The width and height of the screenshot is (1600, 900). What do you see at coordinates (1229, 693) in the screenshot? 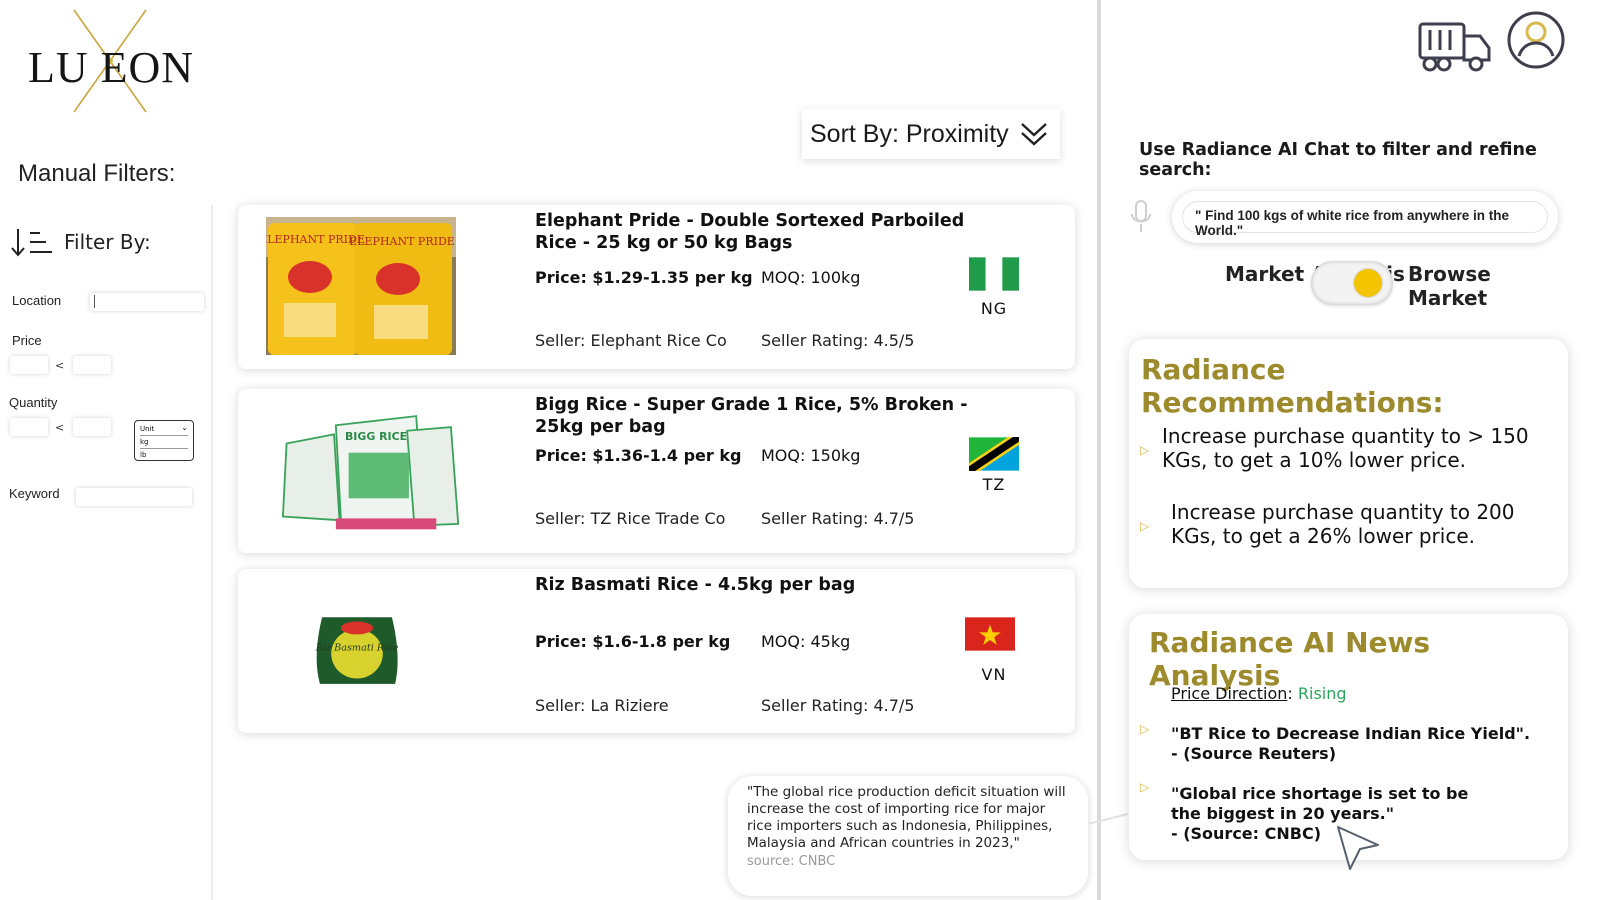
I see `price-direction-label: Price Direction` at bounding box center [1229, 693].